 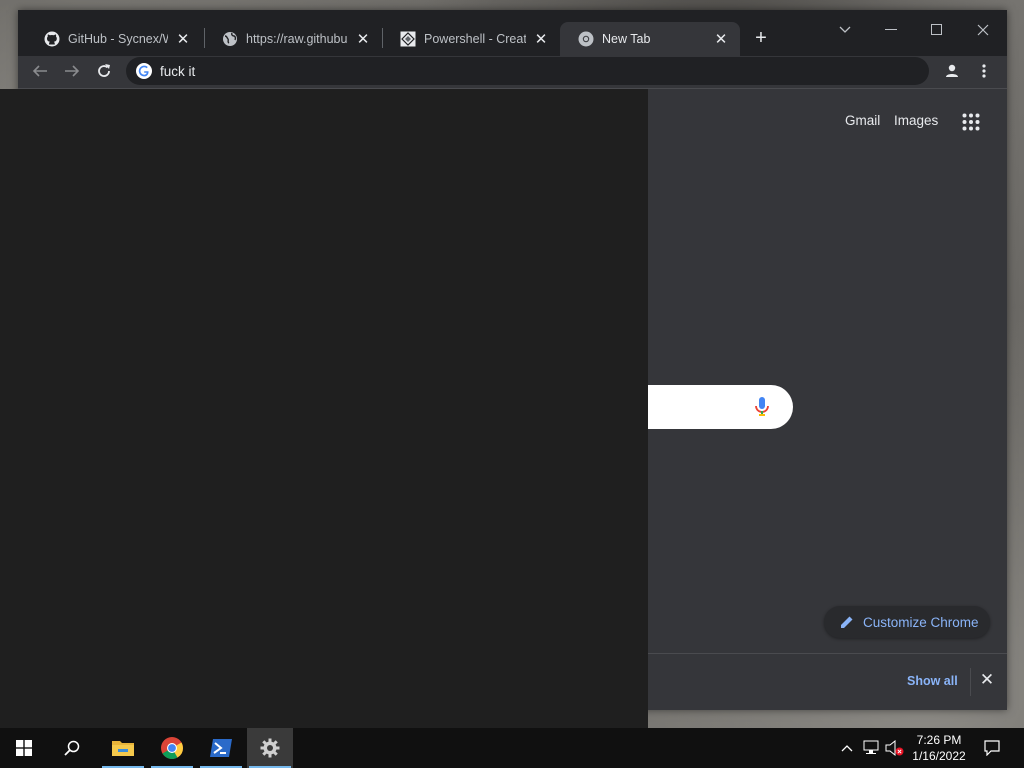 I want to click on close-window-icon, so click(x=983, y=30).